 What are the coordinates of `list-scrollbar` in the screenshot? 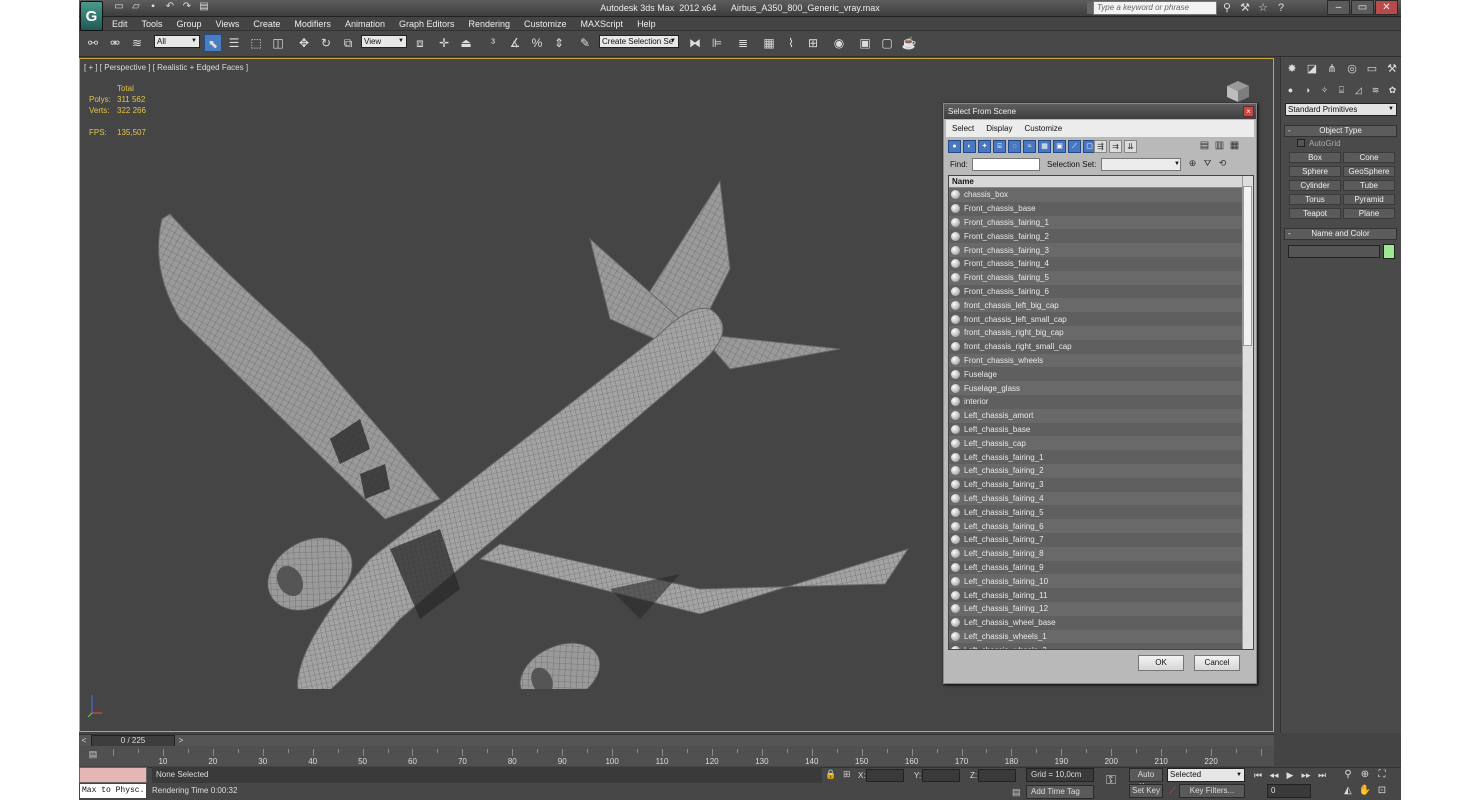 It's located at (1247, 412).